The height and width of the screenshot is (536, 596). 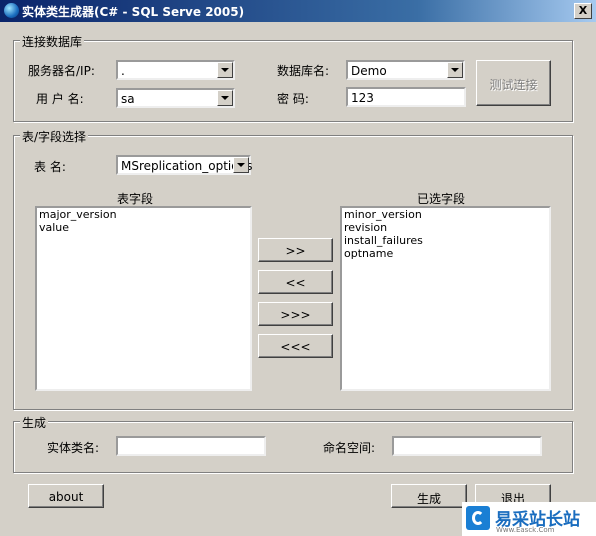 I want to click on password-field: 123, so click(x=406, y=97).